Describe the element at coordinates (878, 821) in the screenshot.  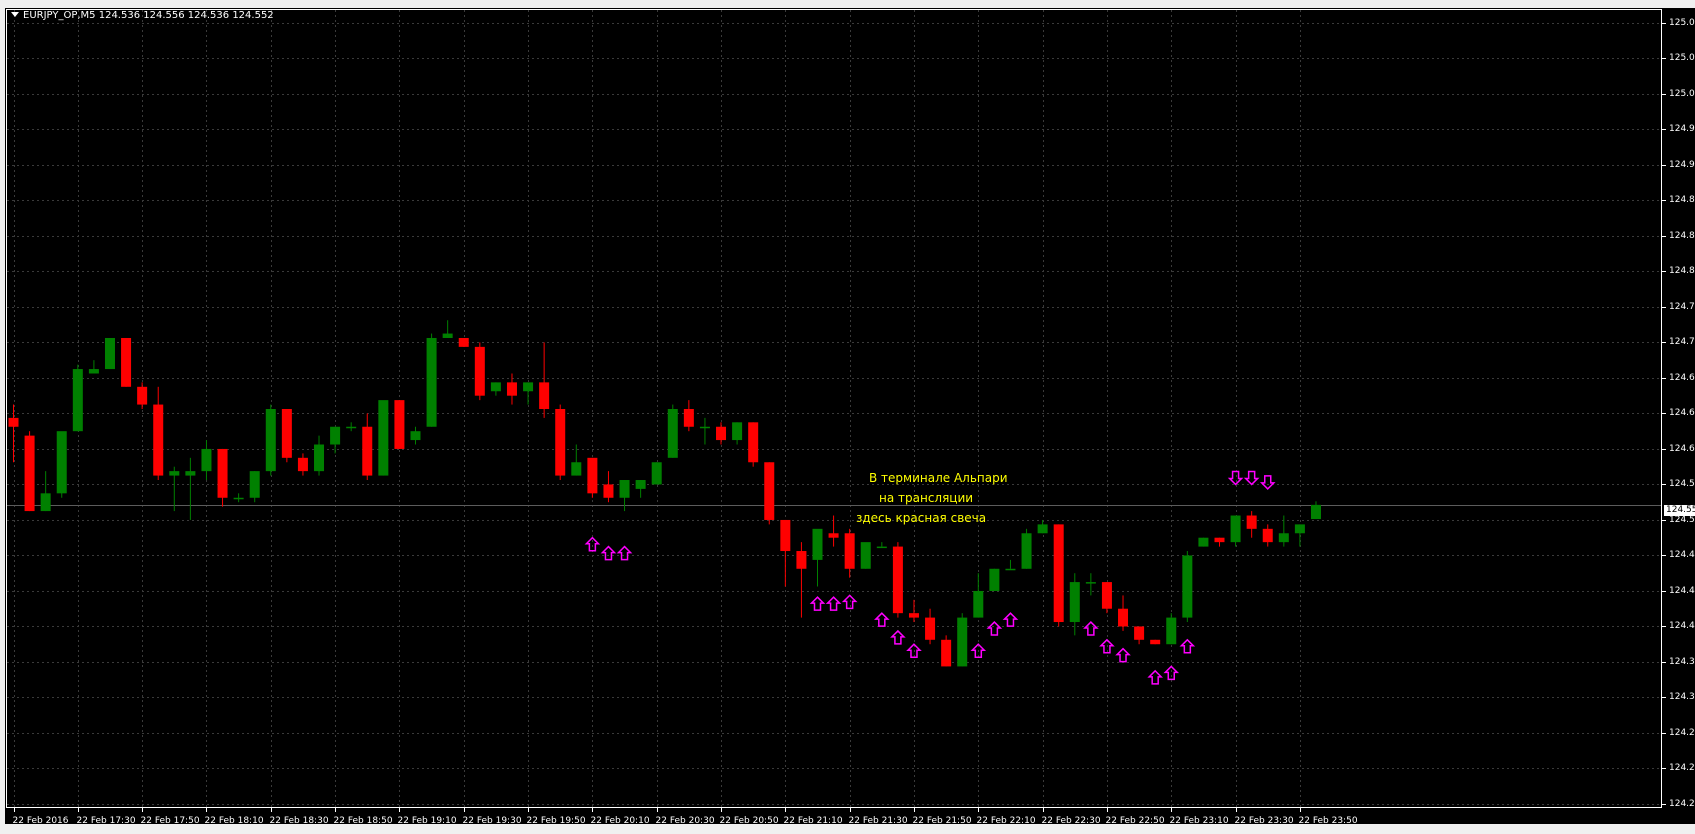
I see `x-axis-label: 22 Feb 21:30` at that location.